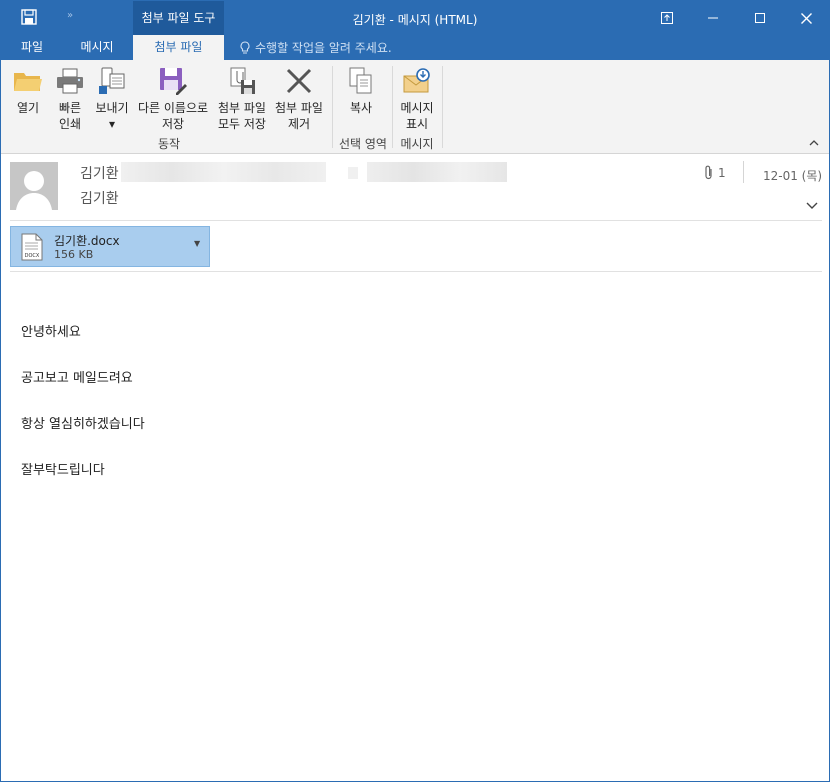 This screenshot has width=830, height=782. Describe the element at coordinates (197, 243) in the screenshot. I see `attachment-dropdown-icon: ▼` at that location.